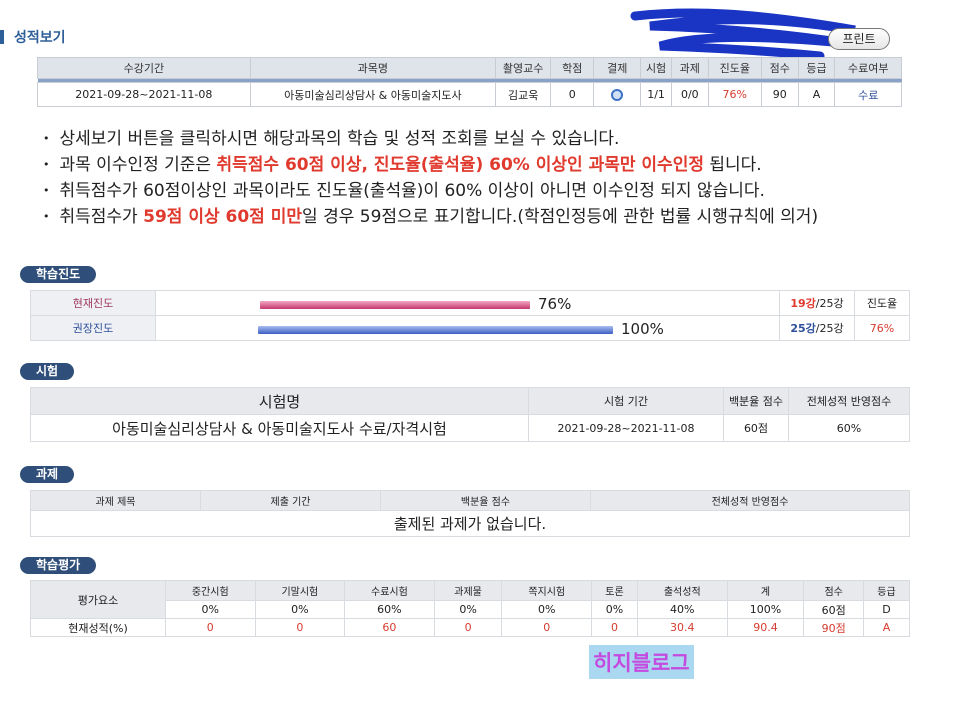 The height and width of the screenshot is (717, 966). I want to click on col-credit: 학점, so click(572, 68).